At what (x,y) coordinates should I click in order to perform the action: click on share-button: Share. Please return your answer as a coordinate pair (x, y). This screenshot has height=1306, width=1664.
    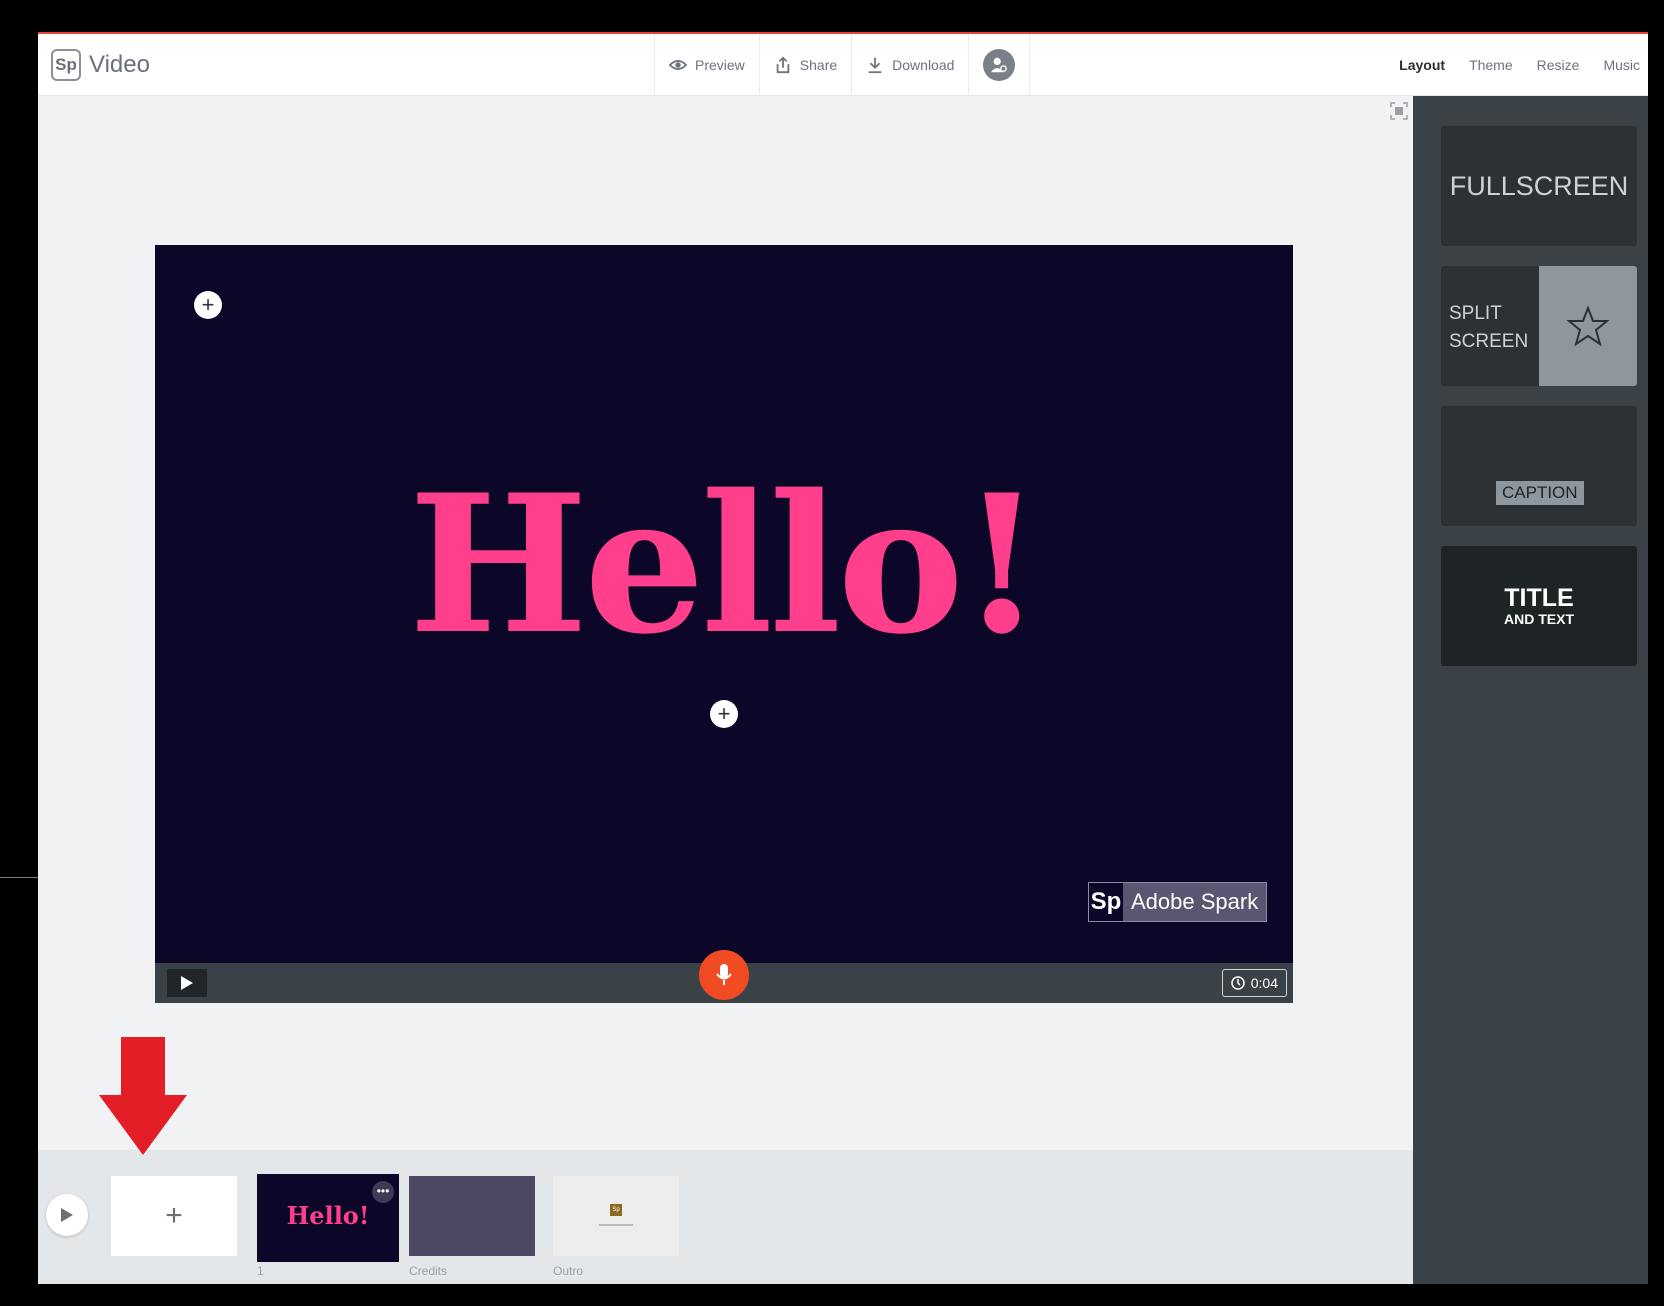
    Looking at the image, I should click on (804, 65).